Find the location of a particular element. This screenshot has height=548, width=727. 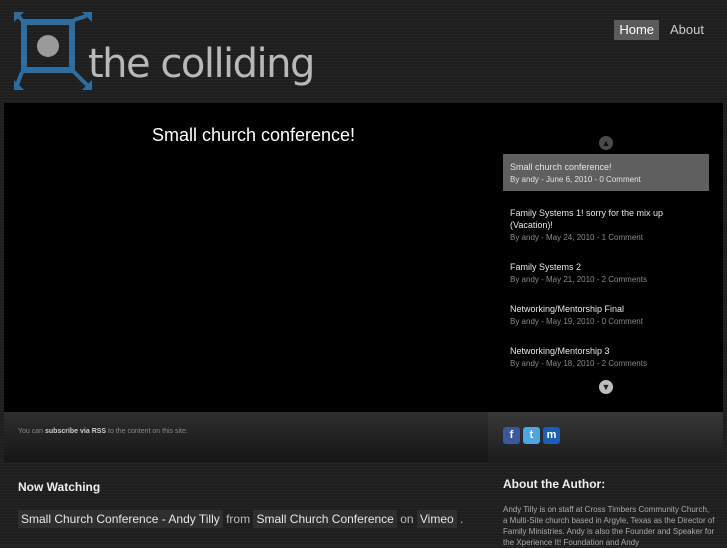

post-title: Small church conference! is located at coordinates (606, 167).